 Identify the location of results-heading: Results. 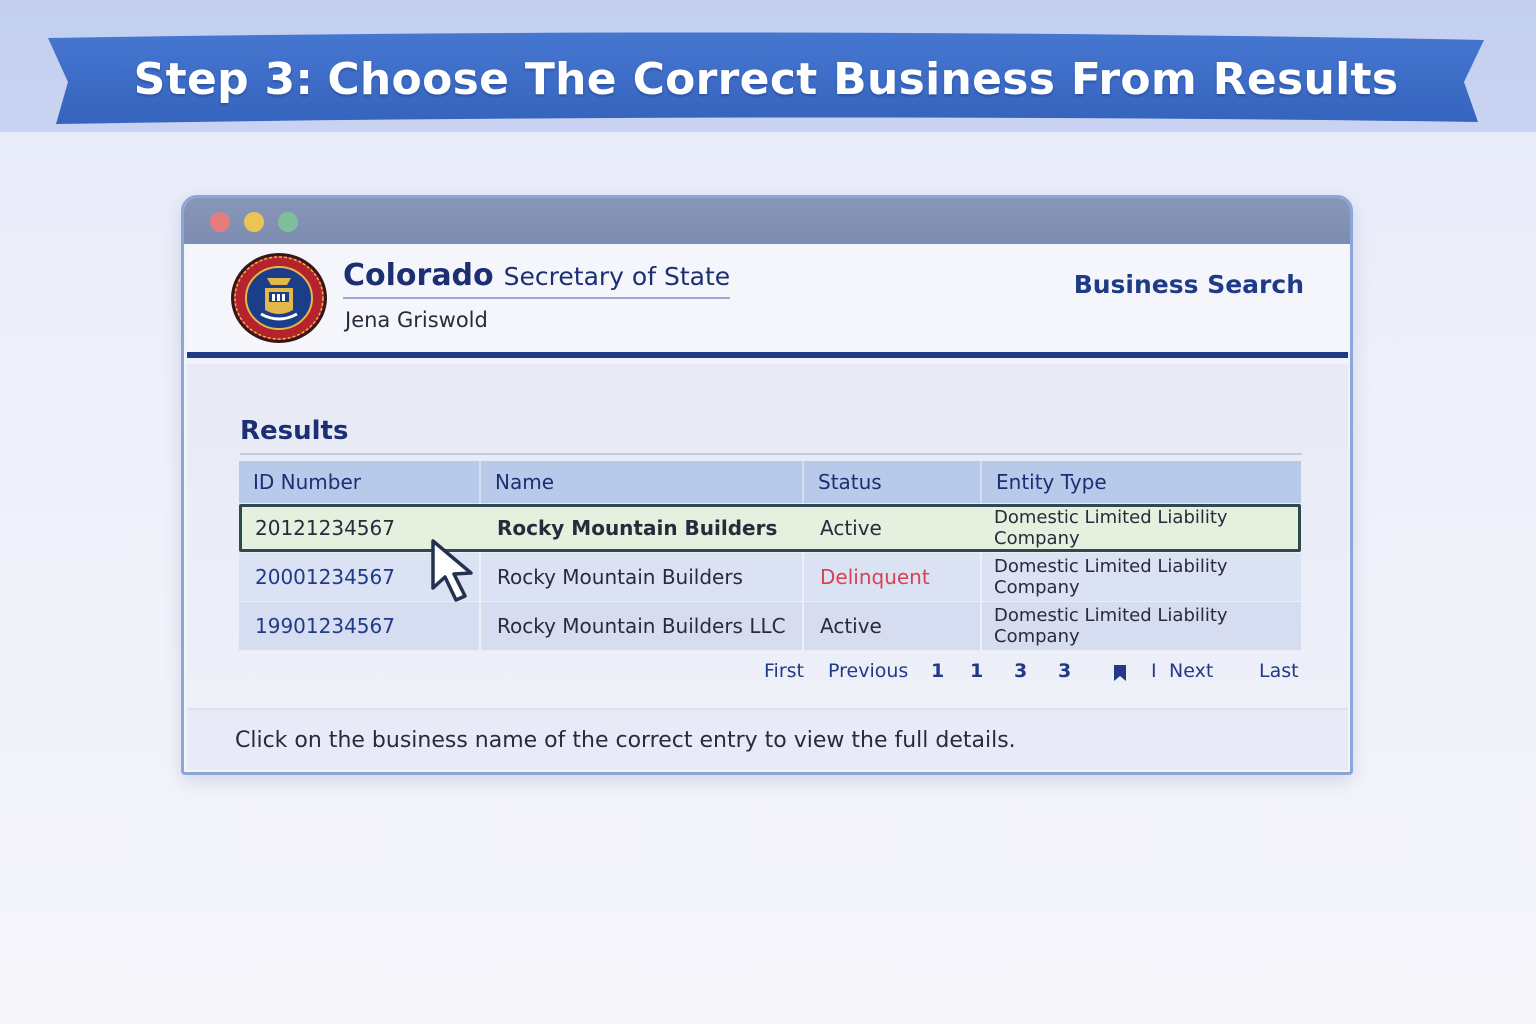
(294, 431).